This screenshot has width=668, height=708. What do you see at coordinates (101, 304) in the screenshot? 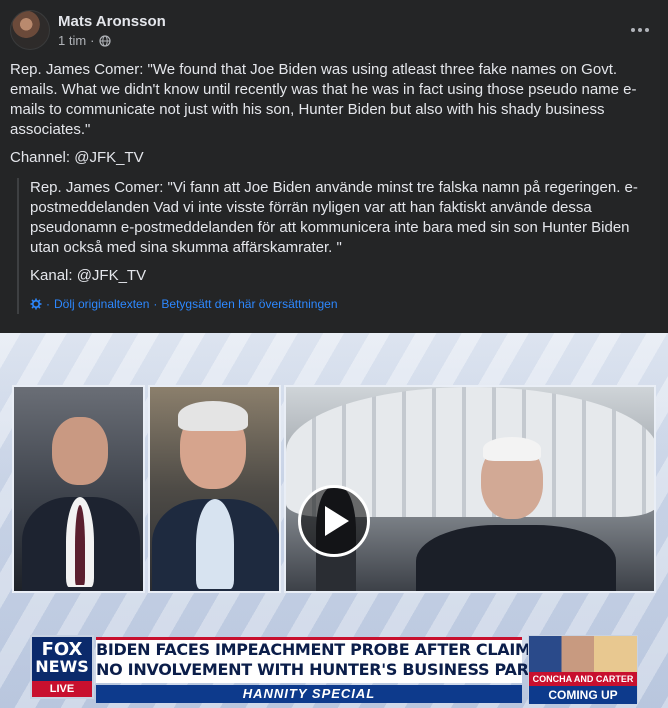
I see `hide-original-link: Dölj originaltexten` at bounding box center [101, 304].